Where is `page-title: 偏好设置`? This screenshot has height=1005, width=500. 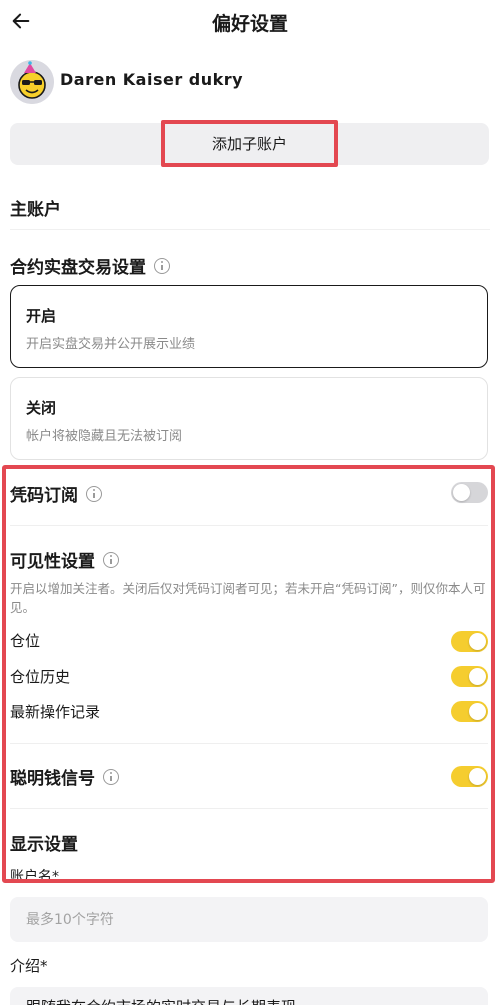
page-title: 偏好设置 is located at coordinates (249, 24).